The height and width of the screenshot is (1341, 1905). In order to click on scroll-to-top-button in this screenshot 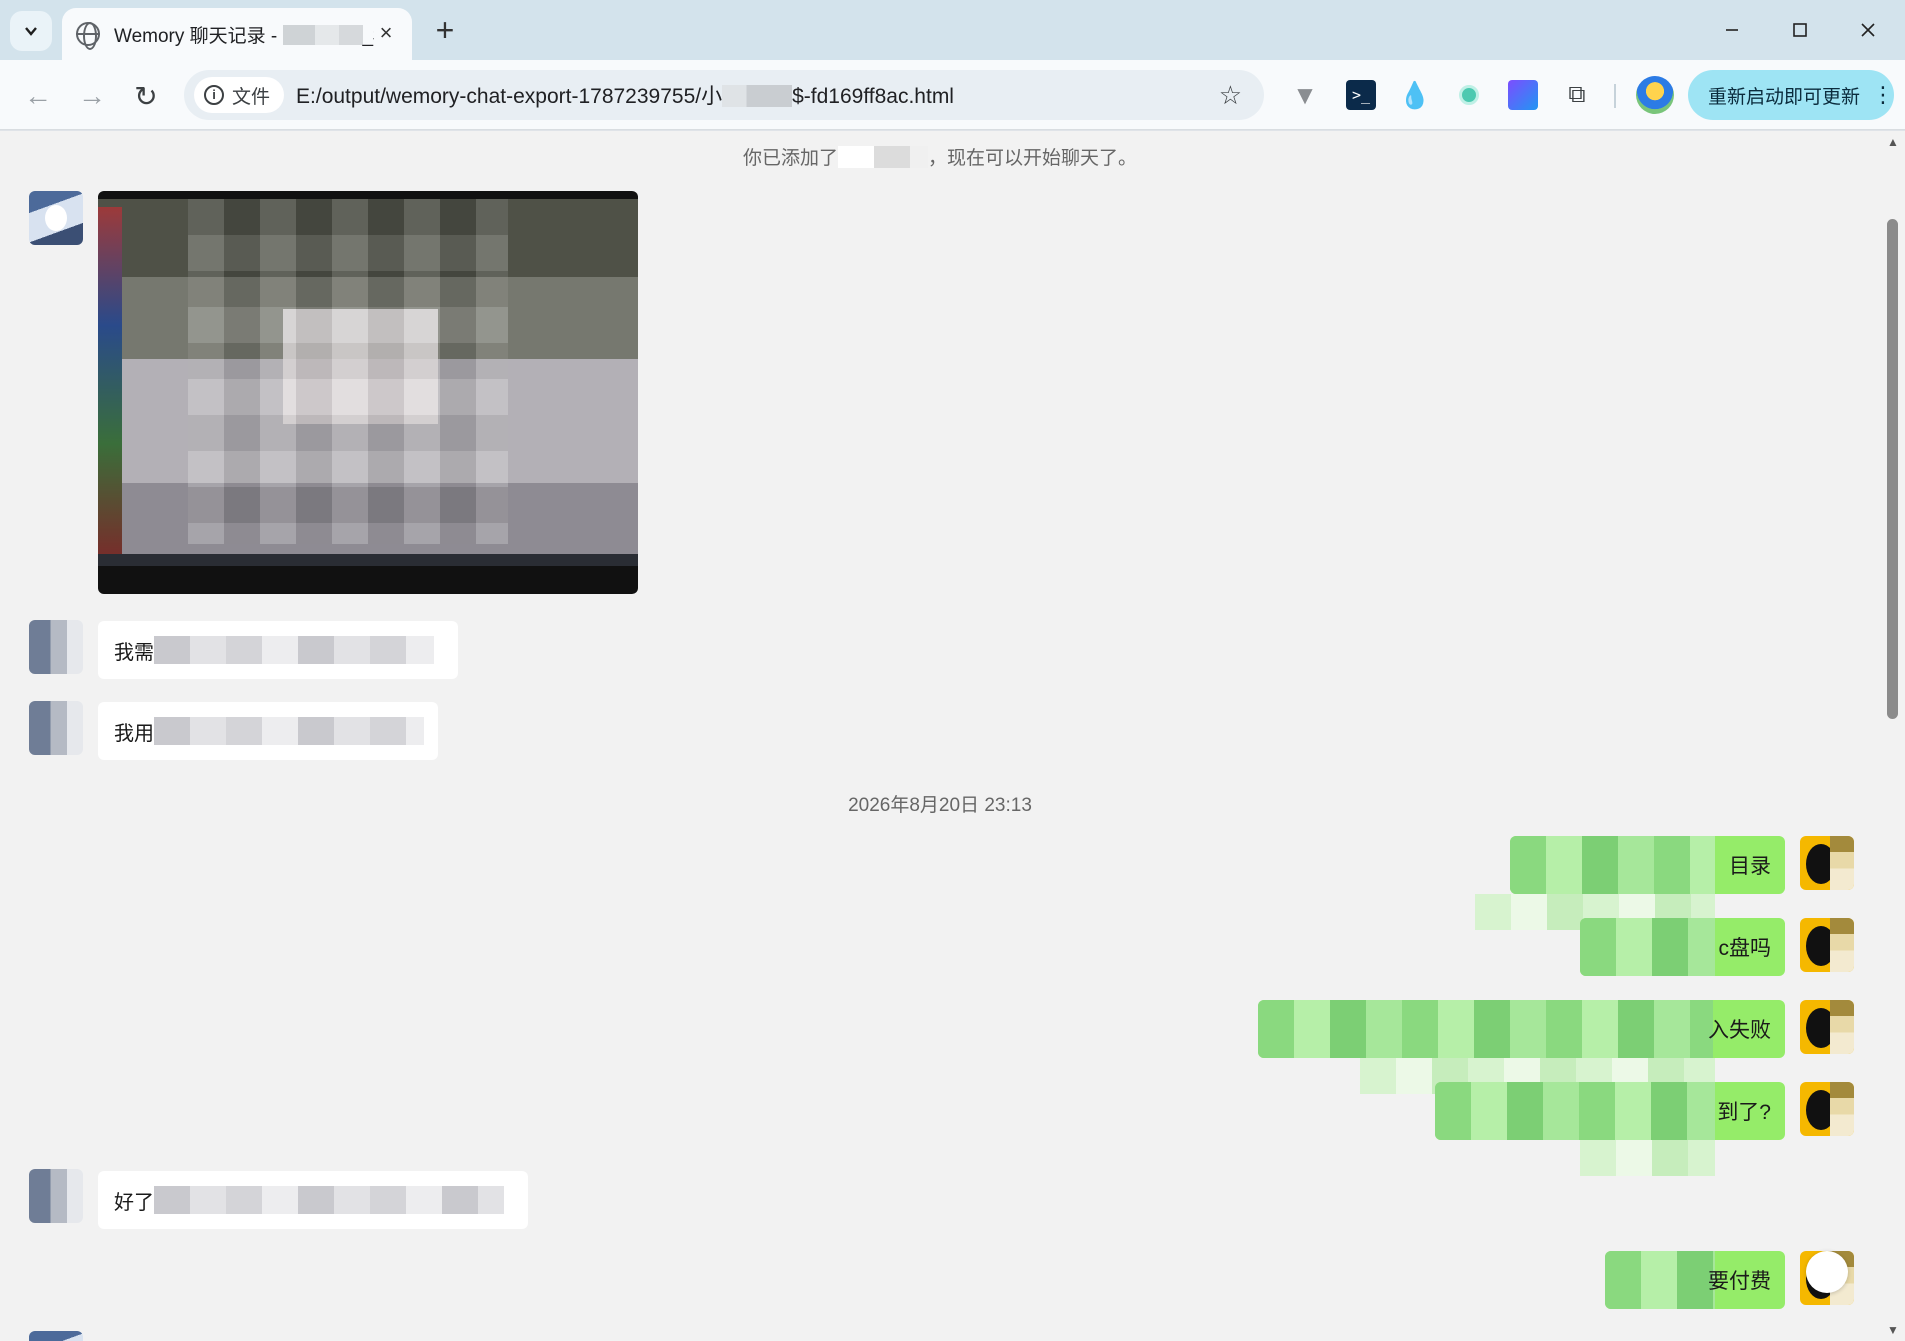, I will do `click(1827, 1272)`.